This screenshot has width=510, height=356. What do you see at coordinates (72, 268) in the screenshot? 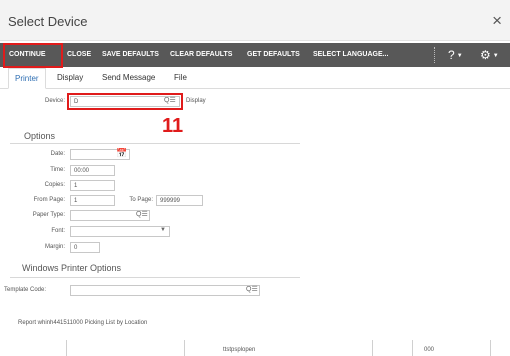
I see `windows-options-heading: Windows Printer Options` at bounding box center [72, 268].